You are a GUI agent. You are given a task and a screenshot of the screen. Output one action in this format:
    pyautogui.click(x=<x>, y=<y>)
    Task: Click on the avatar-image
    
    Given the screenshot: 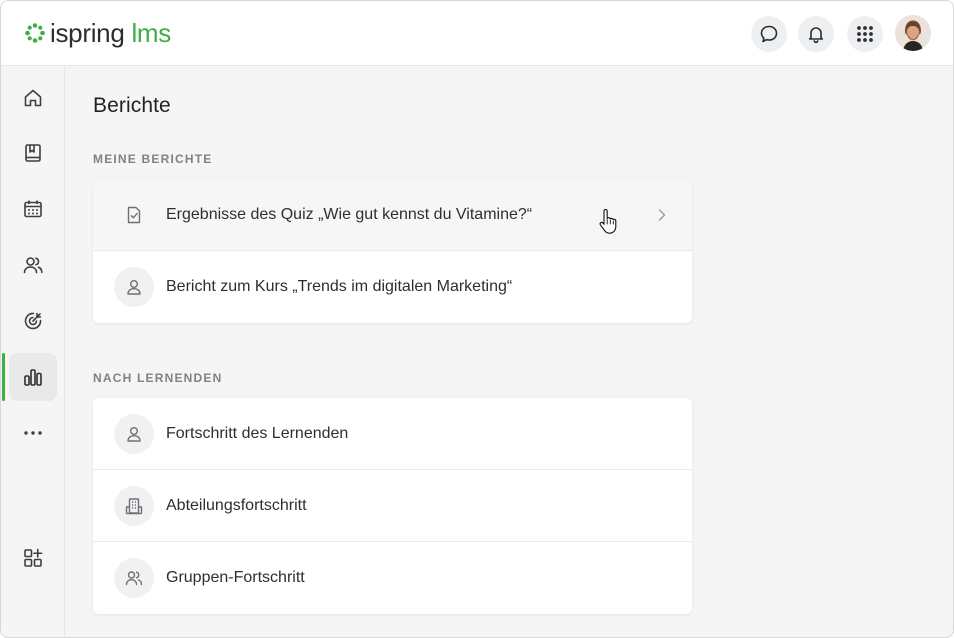 What is the action you would take?
    pyautogui.click(x=913, y=33)
    